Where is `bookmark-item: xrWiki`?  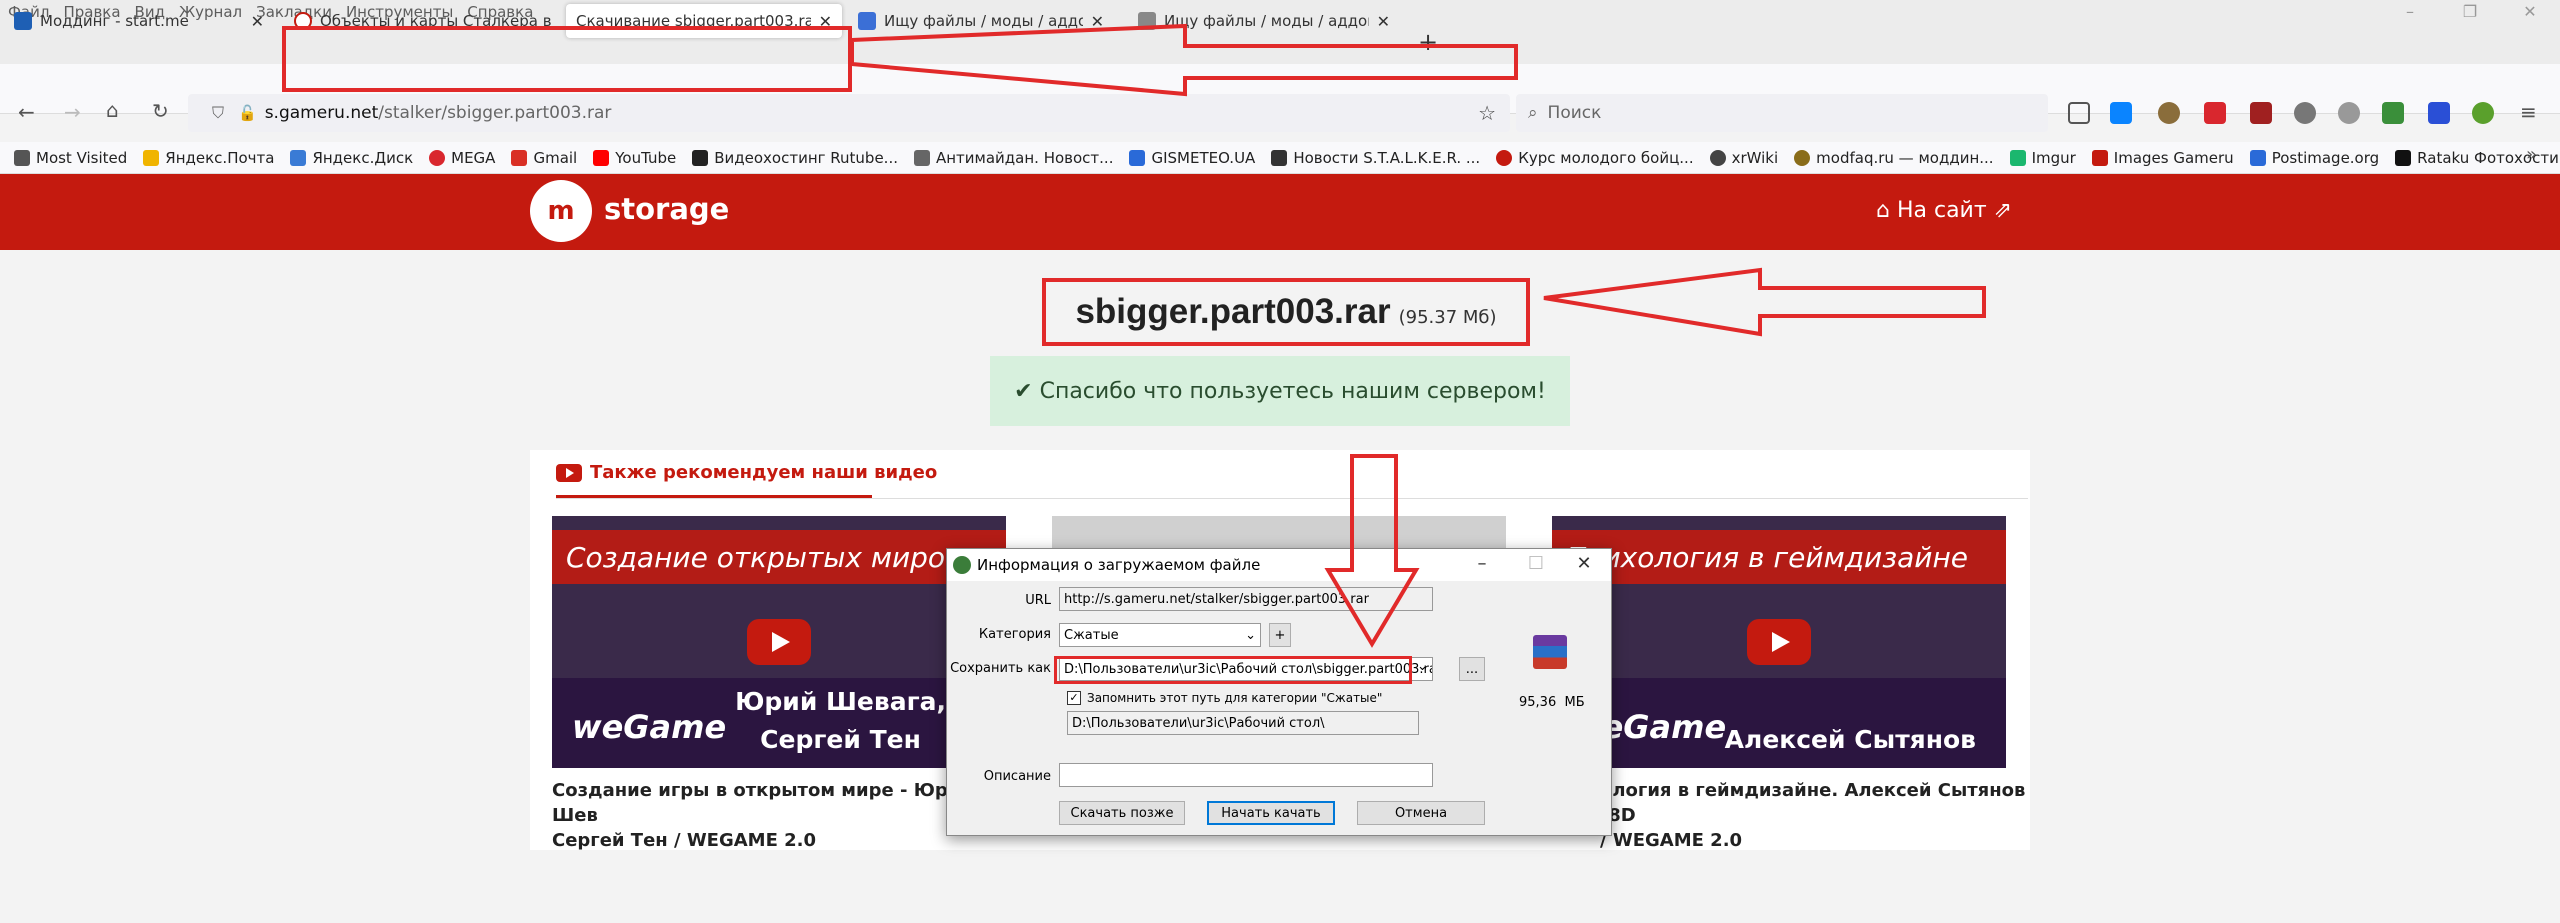 bookmark-item: xrWiki is located at coordinates (1744, 157).